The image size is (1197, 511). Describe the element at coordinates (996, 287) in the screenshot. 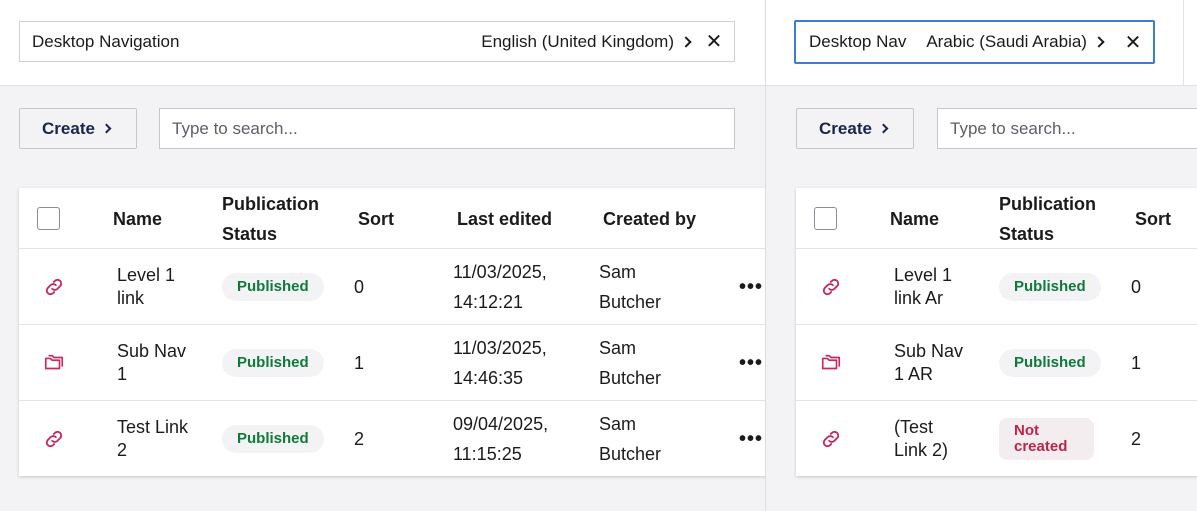

I see `table-row: Level 1 link Ar Published 0` at that location.